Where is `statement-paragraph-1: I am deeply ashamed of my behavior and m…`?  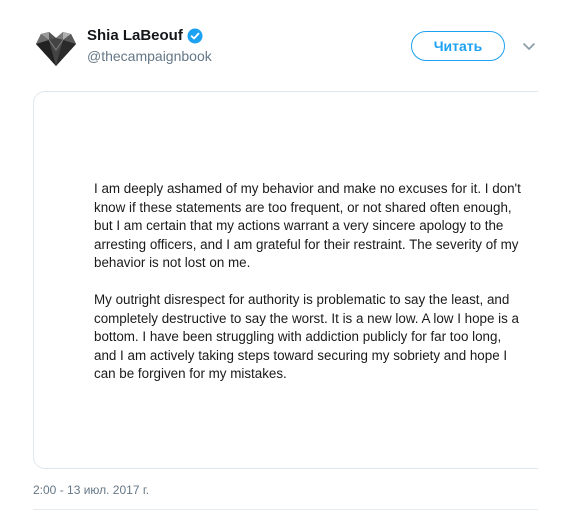
statement-paragraph-1: I am deeply ashamed of my behavior and m… is located at coordinates (307, 226).